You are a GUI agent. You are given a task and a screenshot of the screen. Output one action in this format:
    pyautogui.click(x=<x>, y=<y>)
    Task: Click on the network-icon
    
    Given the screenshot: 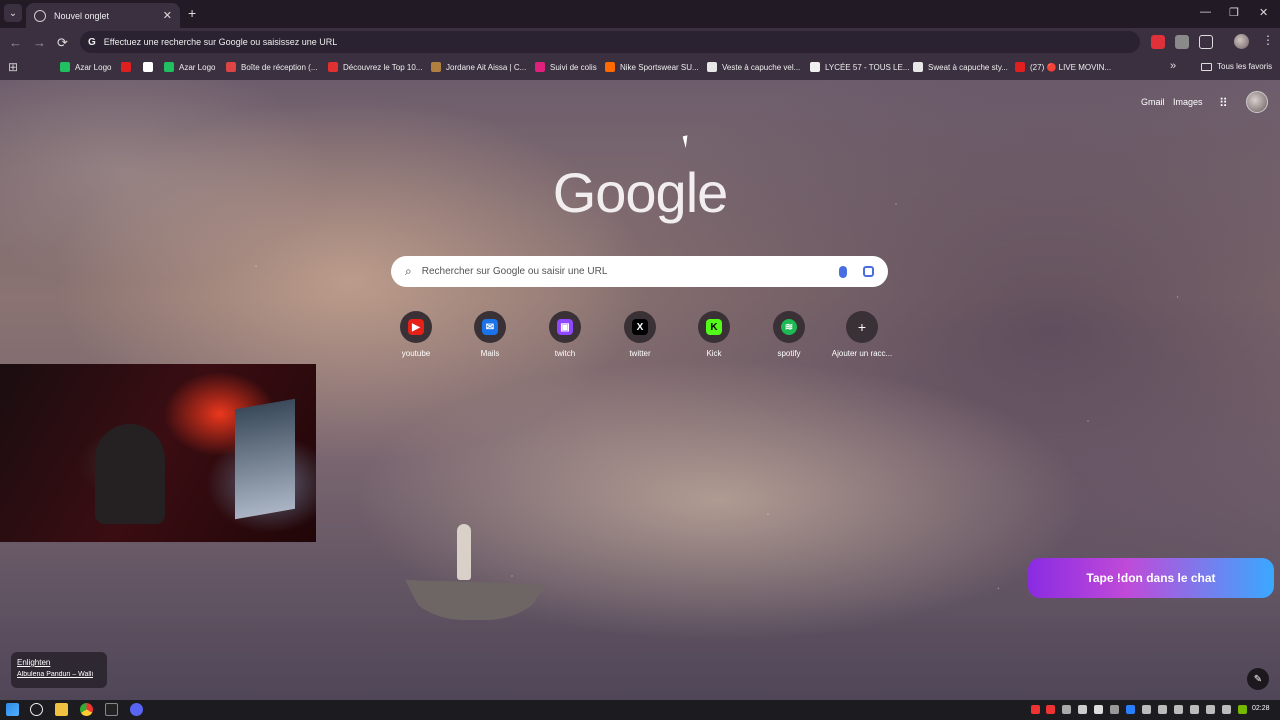 What is the action you would take?
    pyautogui.click(x=1178, y=709)
    